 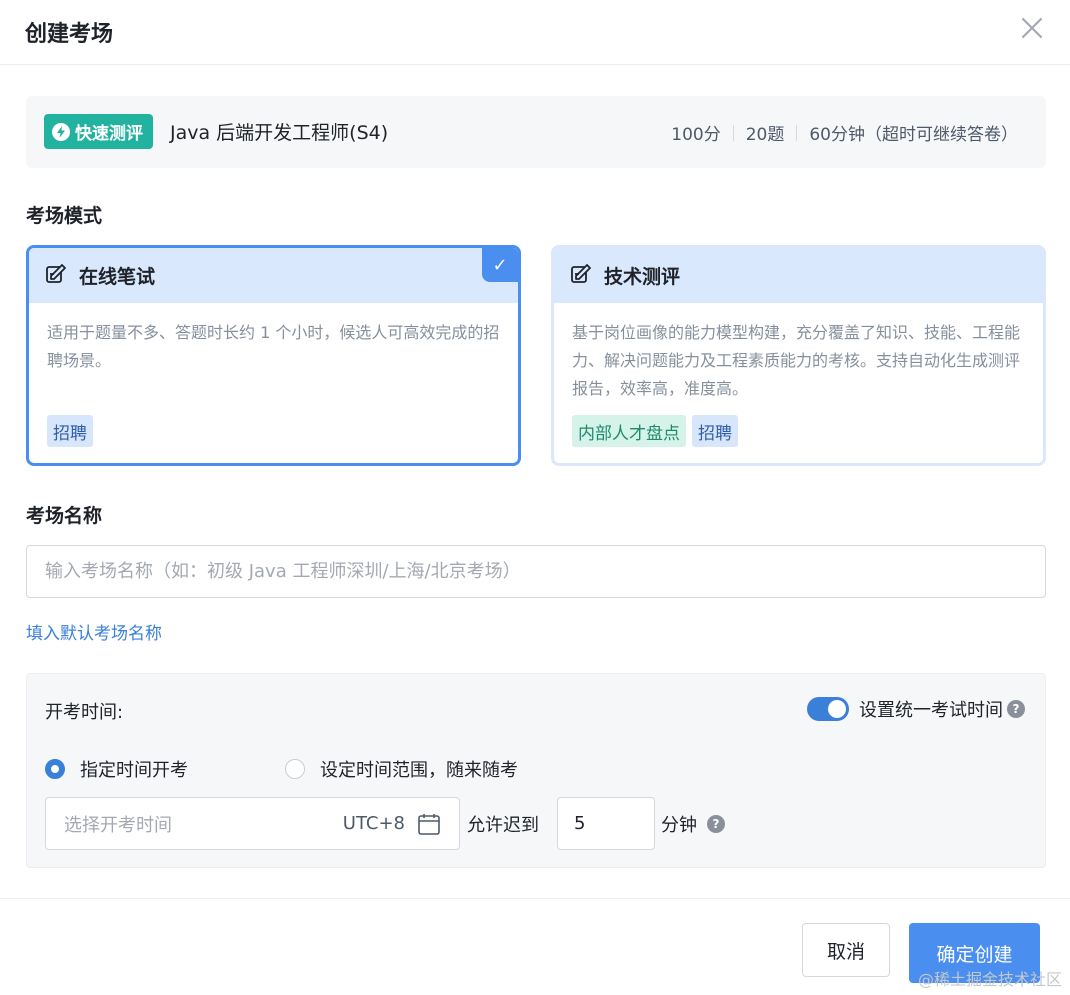 What do you see at coordinates (765, 135) in the screenshot?
I see `exam-question-count: 20题` at bounding box center [765, 135].